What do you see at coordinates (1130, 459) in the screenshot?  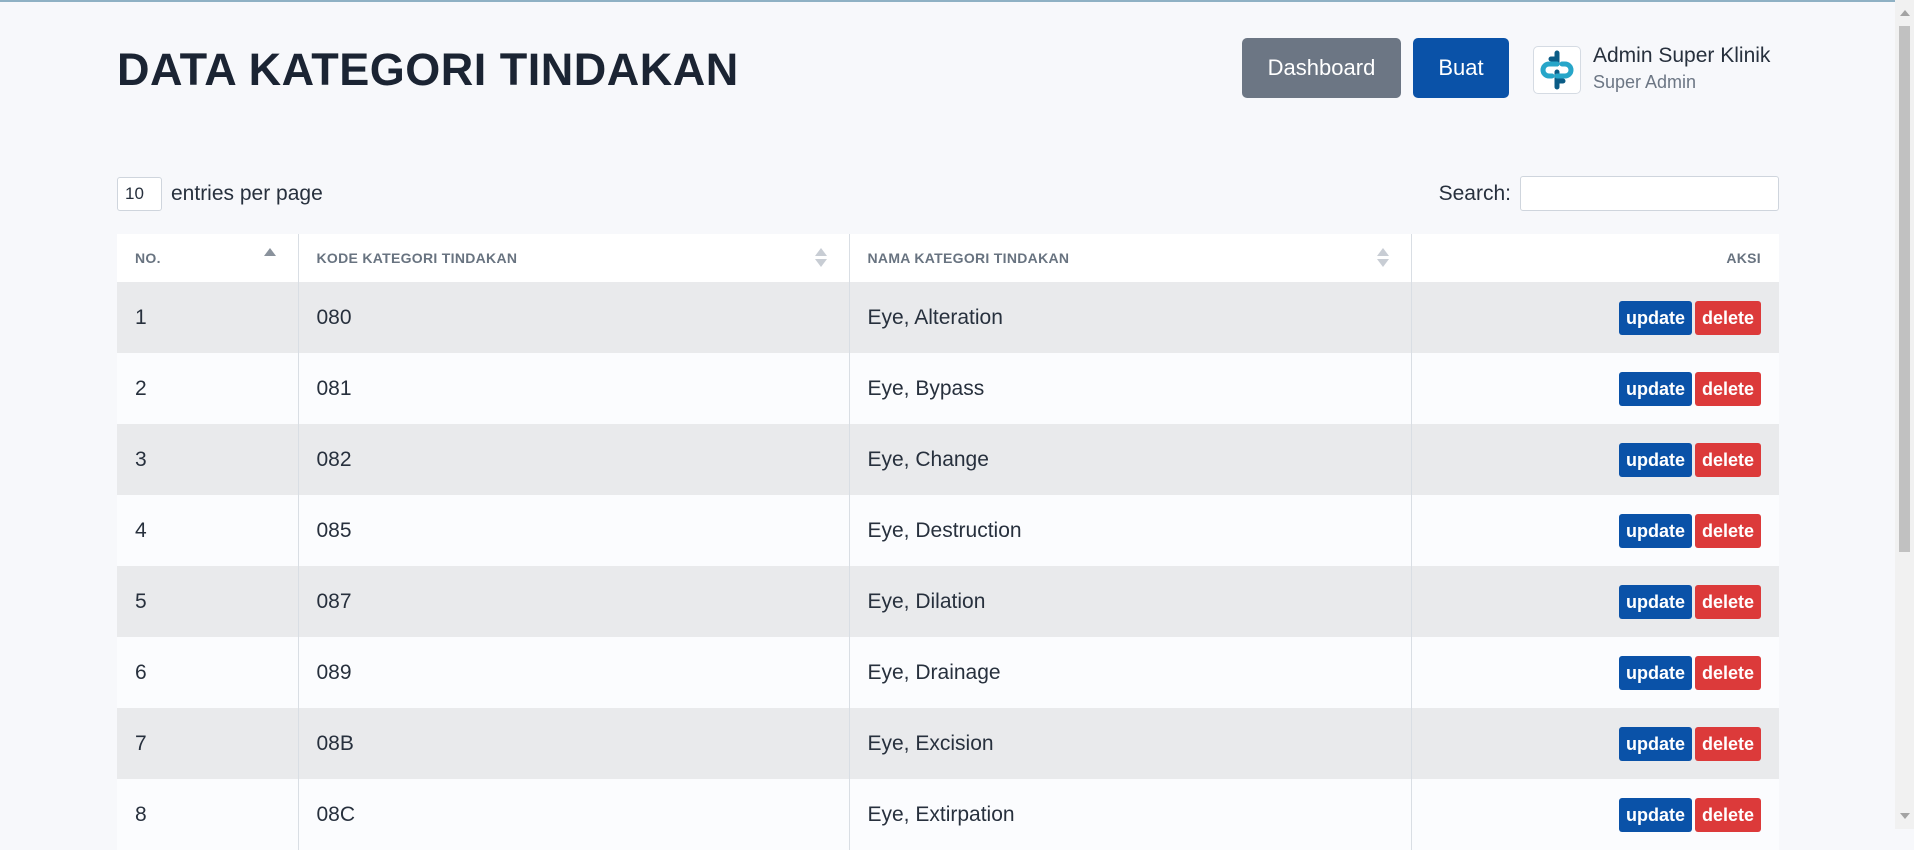 I see `cell-nama: Eye, Change` at bounding box center [1130, 459].